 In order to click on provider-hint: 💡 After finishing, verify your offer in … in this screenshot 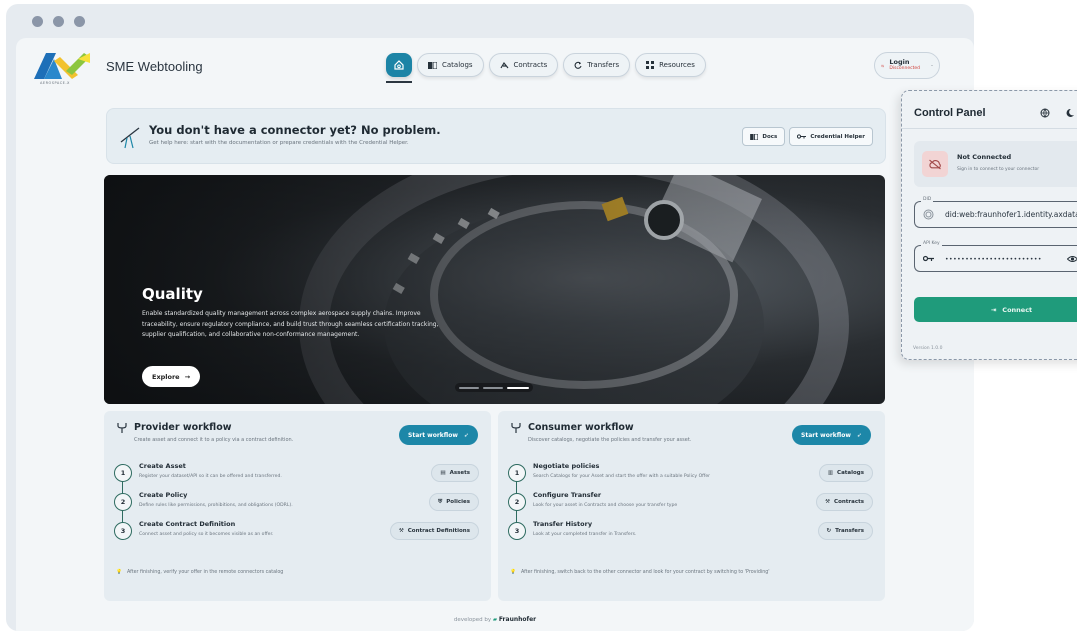, I will do `click(199, 572)`.